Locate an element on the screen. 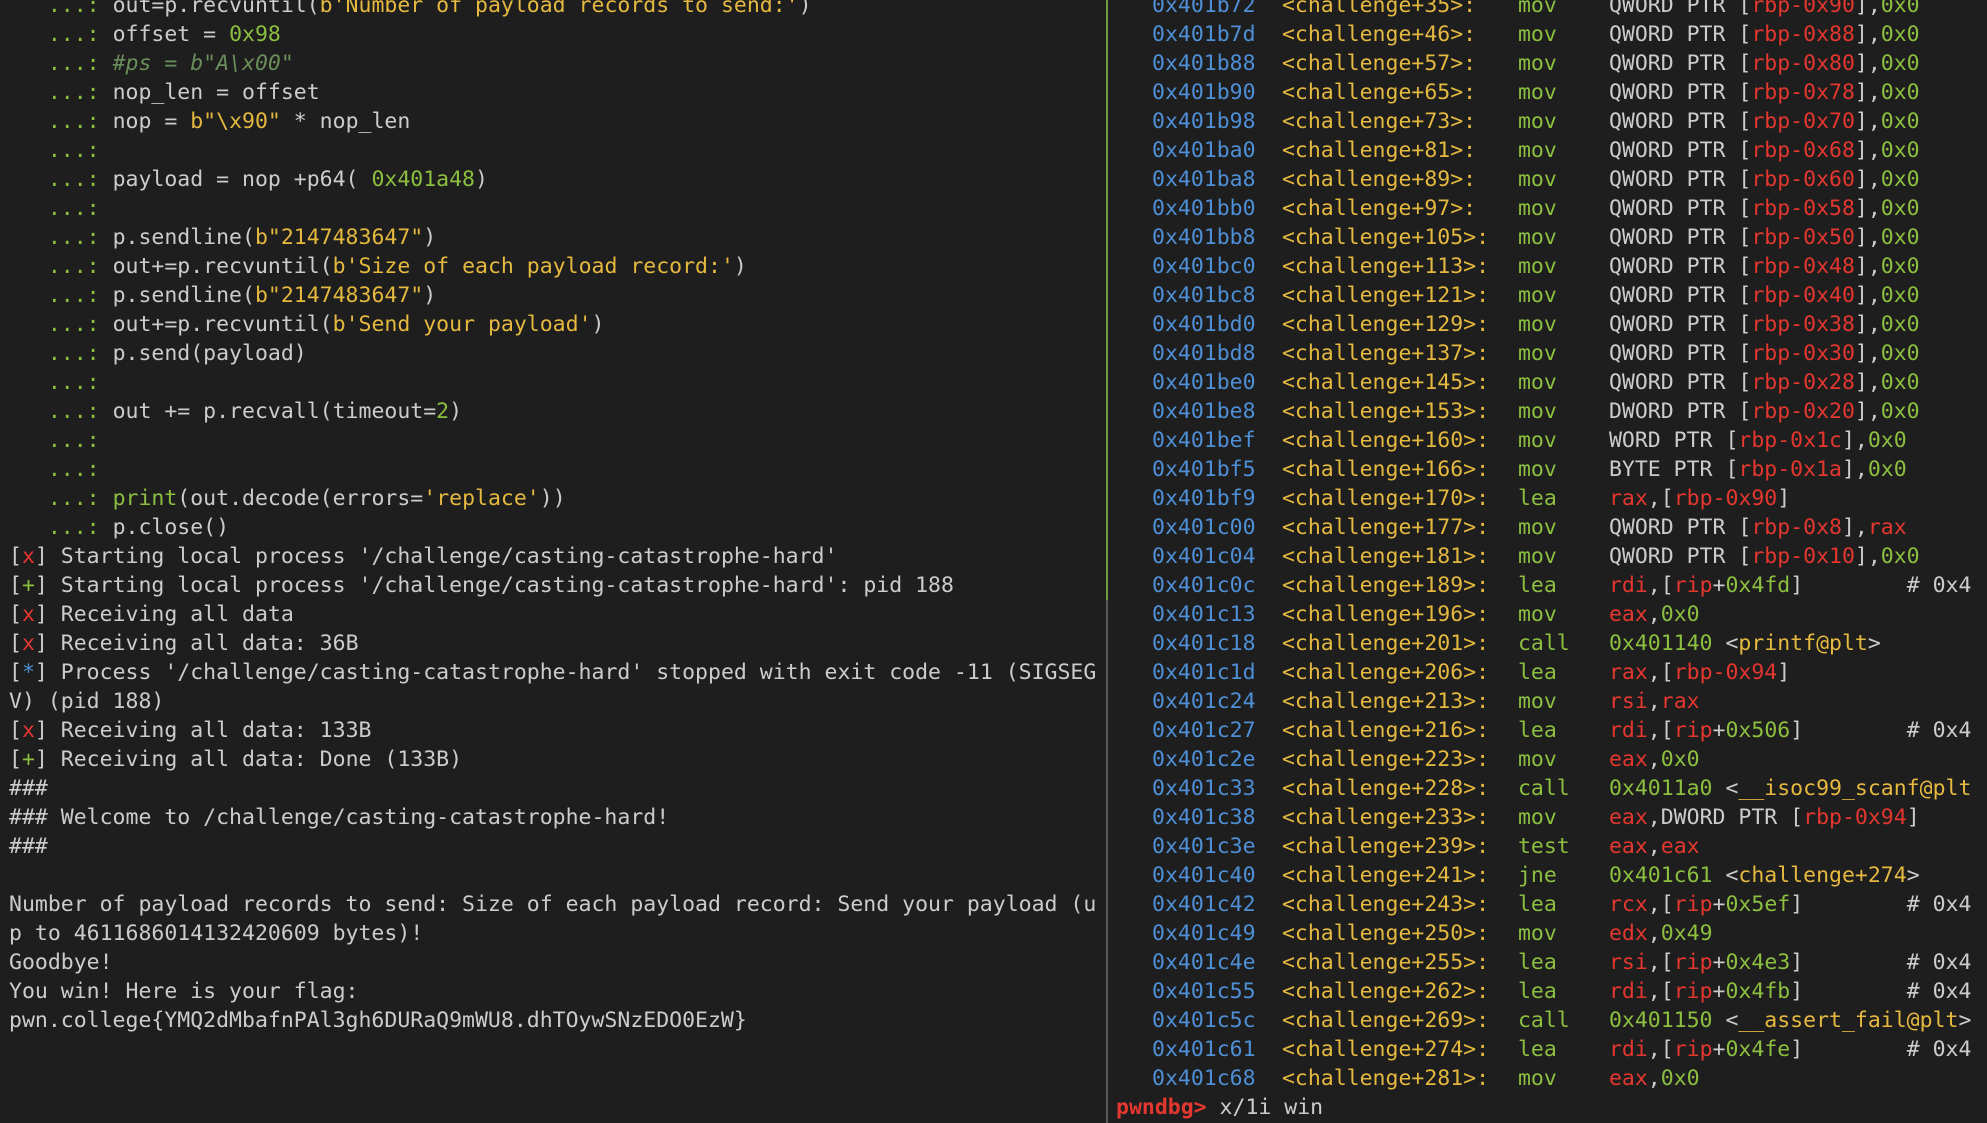  instruction-symbol: <challenge+170>: is located at coordinates (1385, 498).